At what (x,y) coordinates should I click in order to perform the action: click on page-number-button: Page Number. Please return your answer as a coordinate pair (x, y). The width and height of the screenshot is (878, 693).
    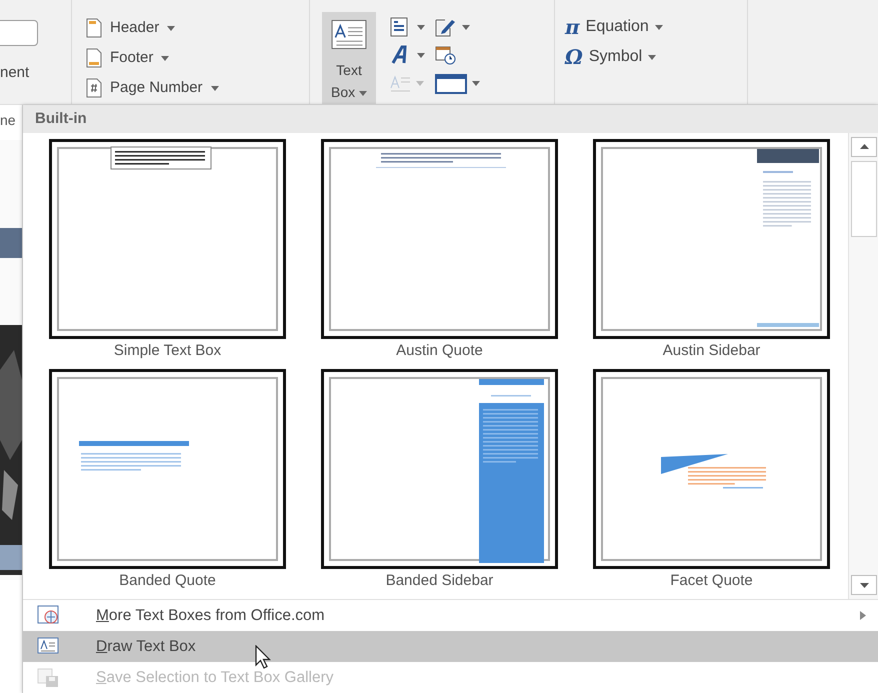
    Looking at the image, I should click on (152, 88).